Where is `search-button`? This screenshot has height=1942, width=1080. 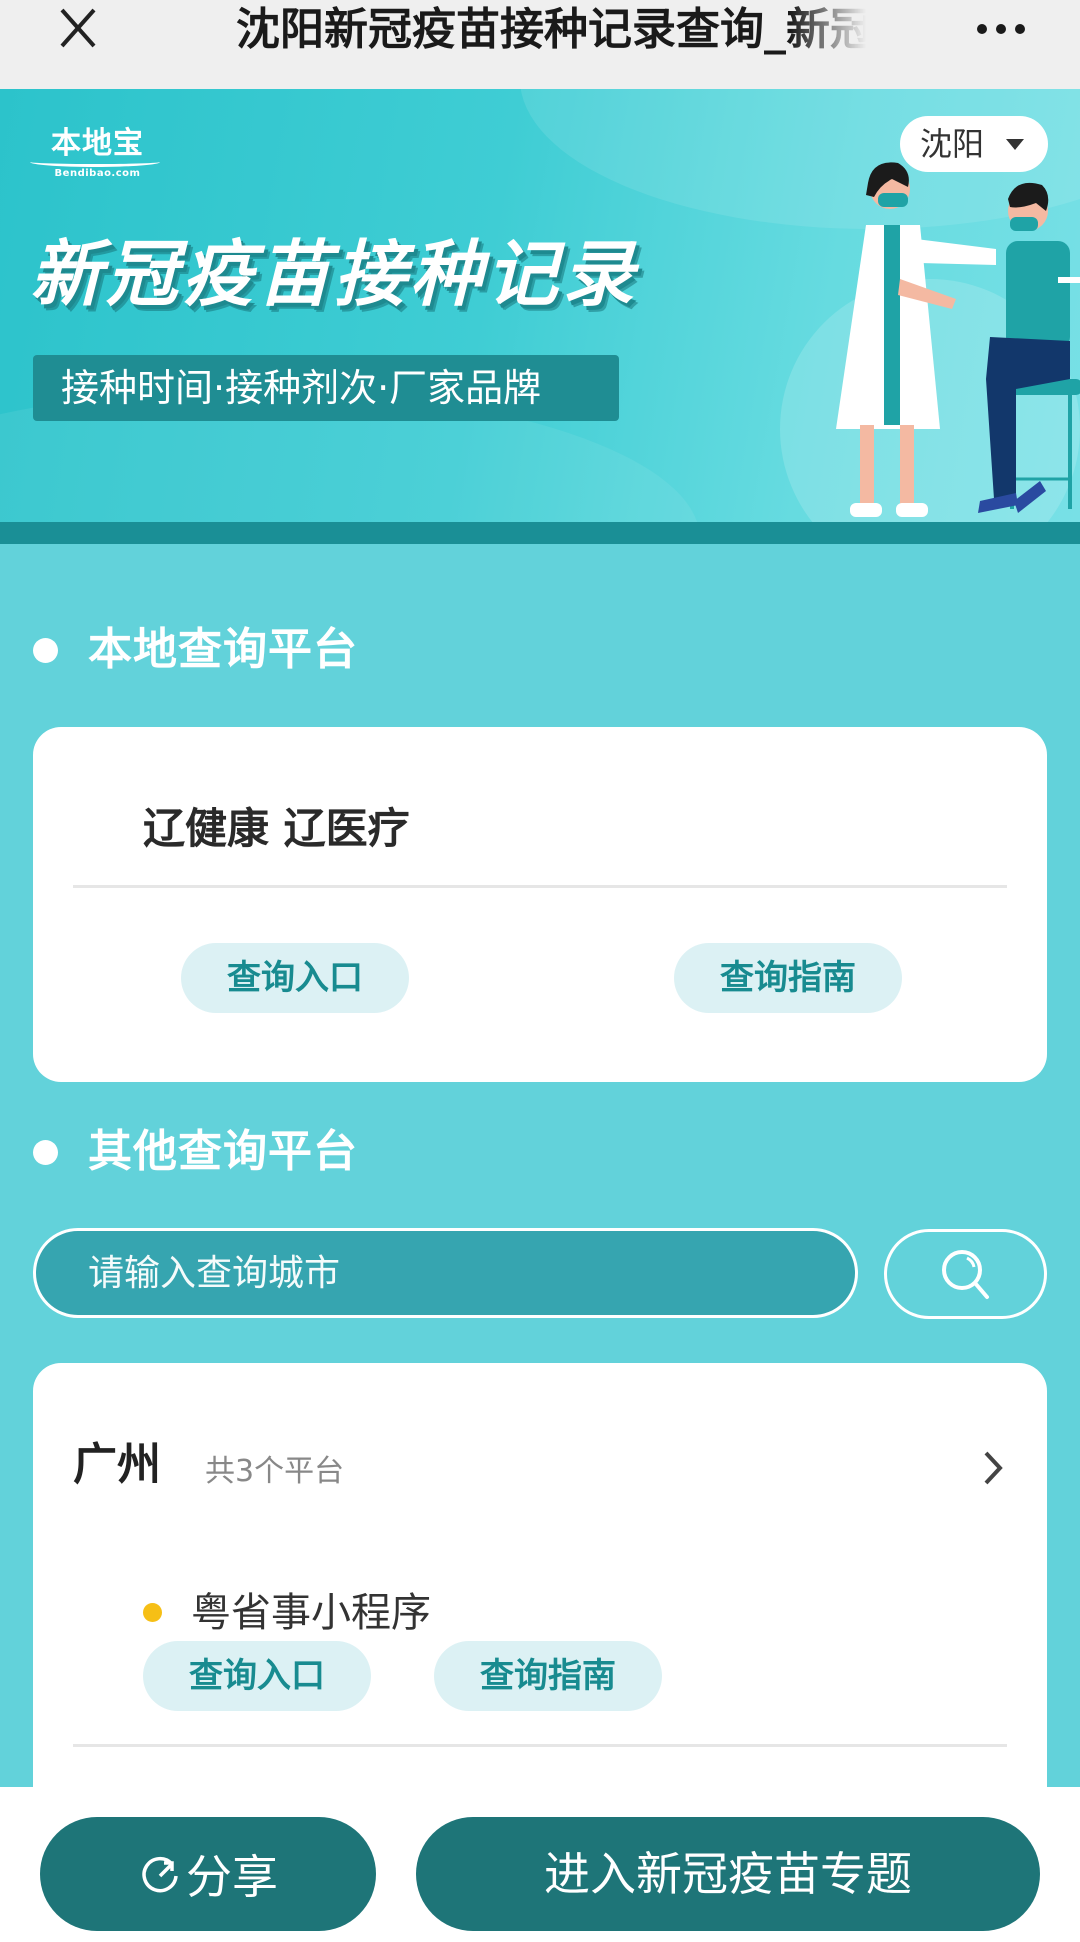
search-button is located at coordinates (965, 1274).